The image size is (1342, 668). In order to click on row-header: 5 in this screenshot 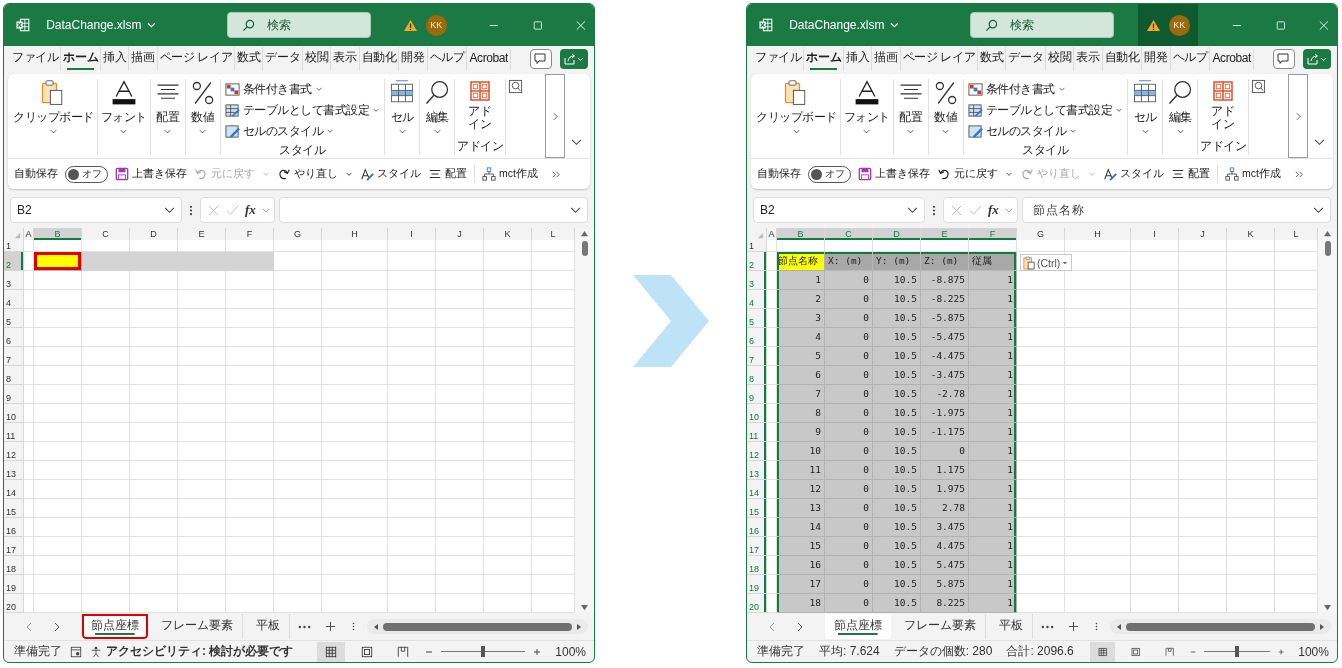, I will do `click(14, 318)`.